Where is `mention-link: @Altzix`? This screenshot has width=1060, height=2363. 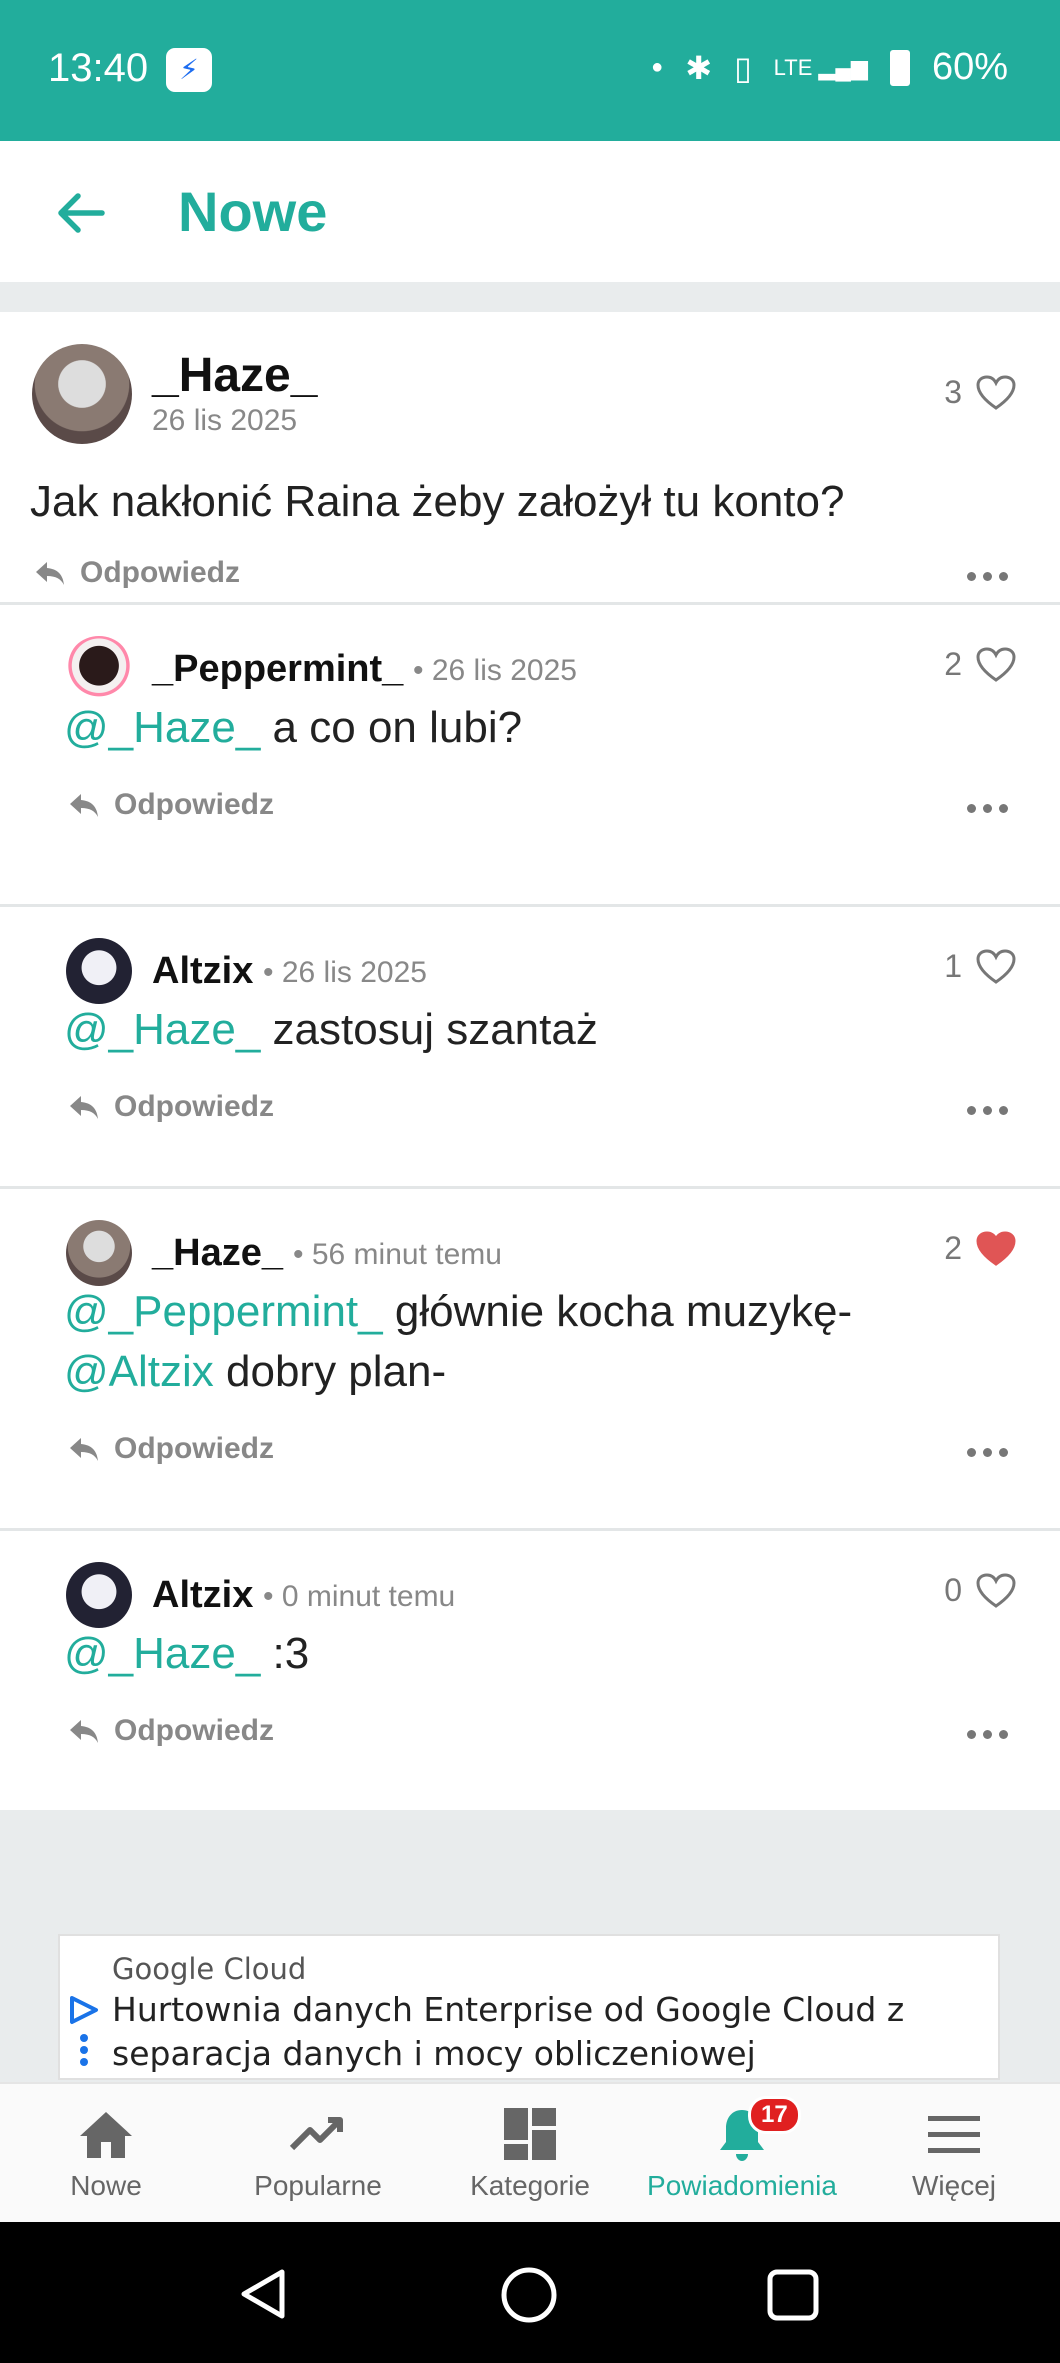
mention-link: @Altzix is located at coordinates (139, 1371).